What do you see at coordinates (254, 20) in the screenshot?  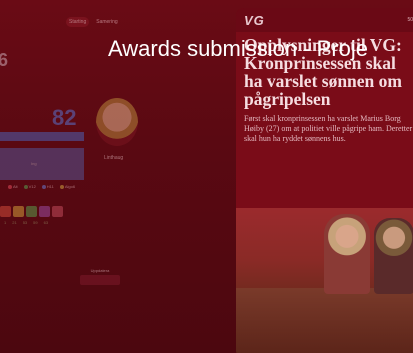 I see `vg-logo: VG` at bounding box center [254, 20].